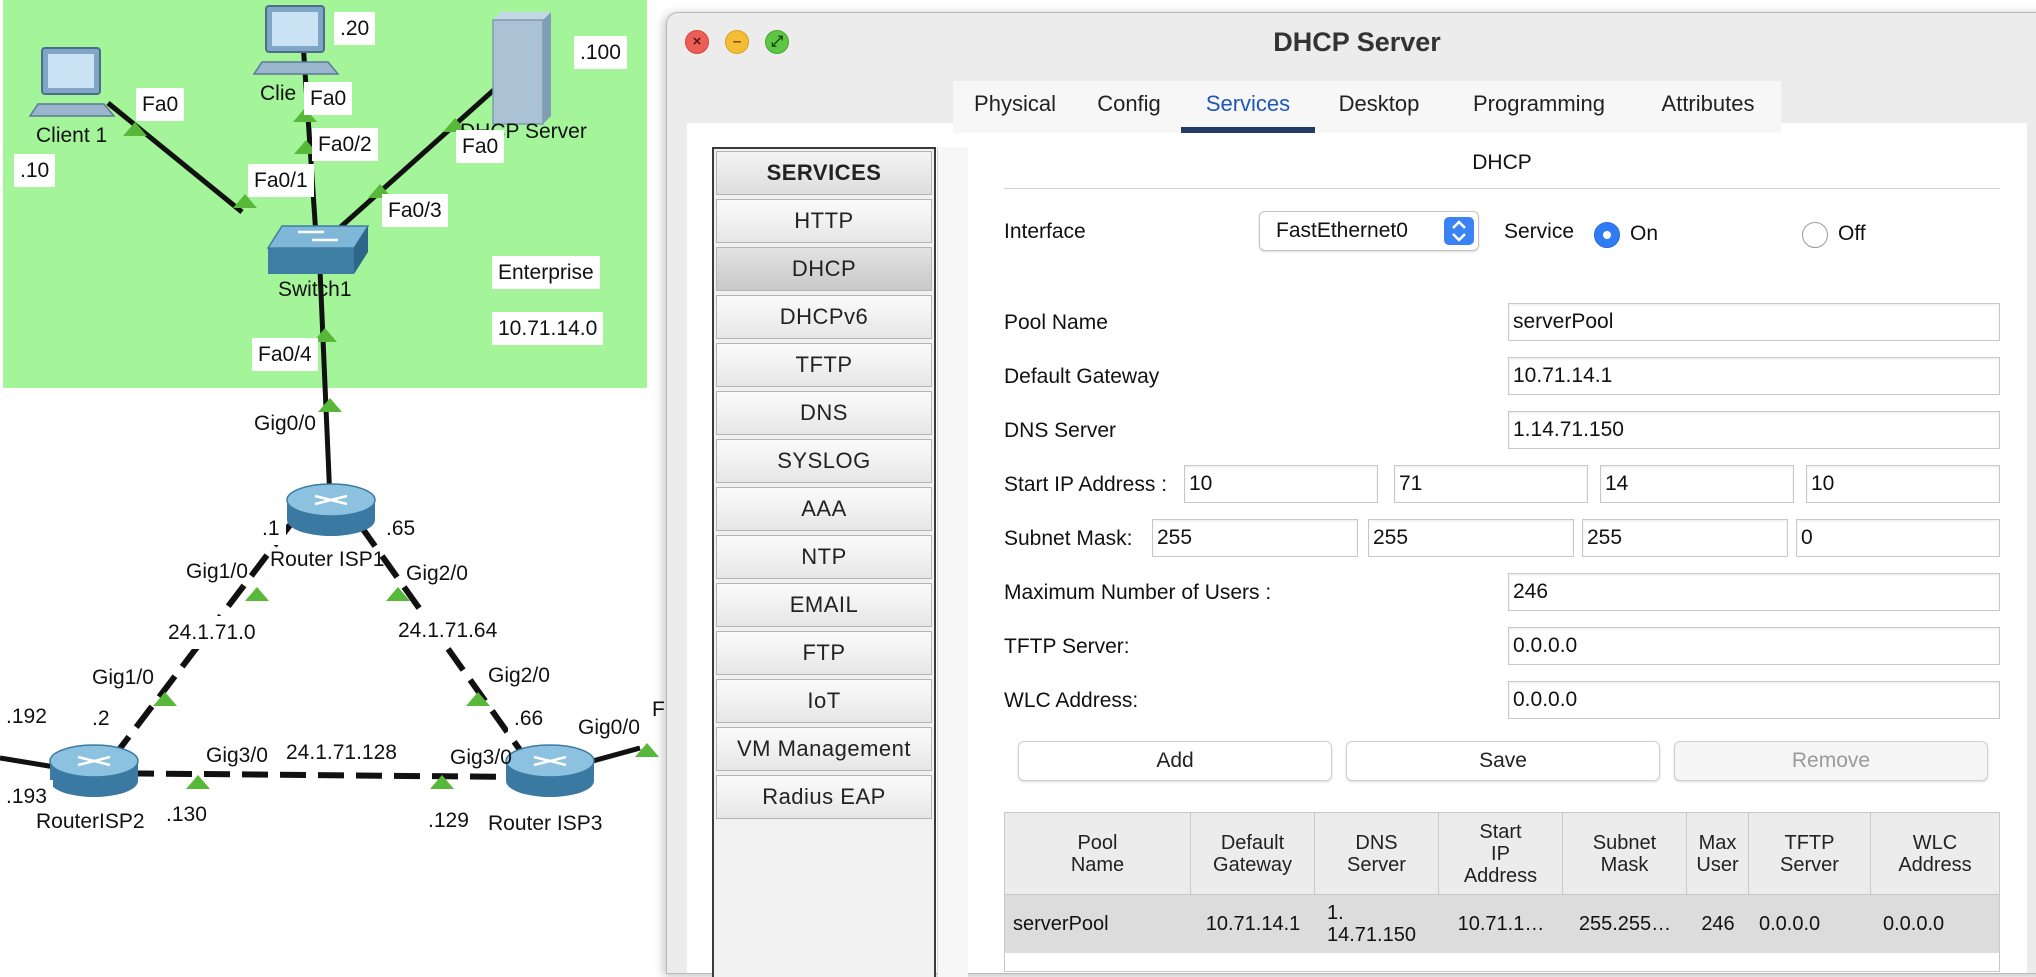 The width and height of the screenshot is (2036, 977). I want to click on header-text: Max User, so click(1717, 853).